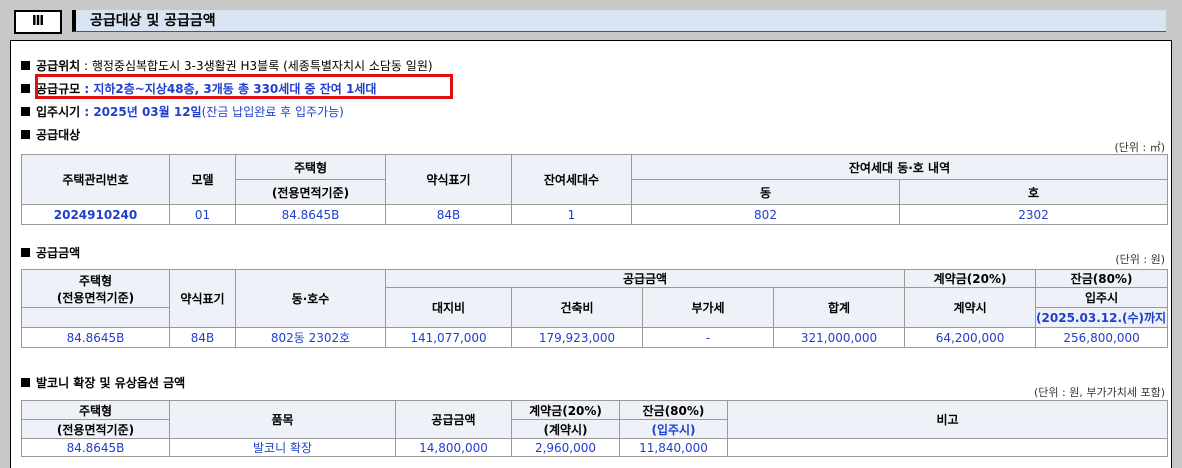 This screenshot has width=1182, height=468. I want to click on cell-unit-no: 802동 2302호, so click(310, 337).